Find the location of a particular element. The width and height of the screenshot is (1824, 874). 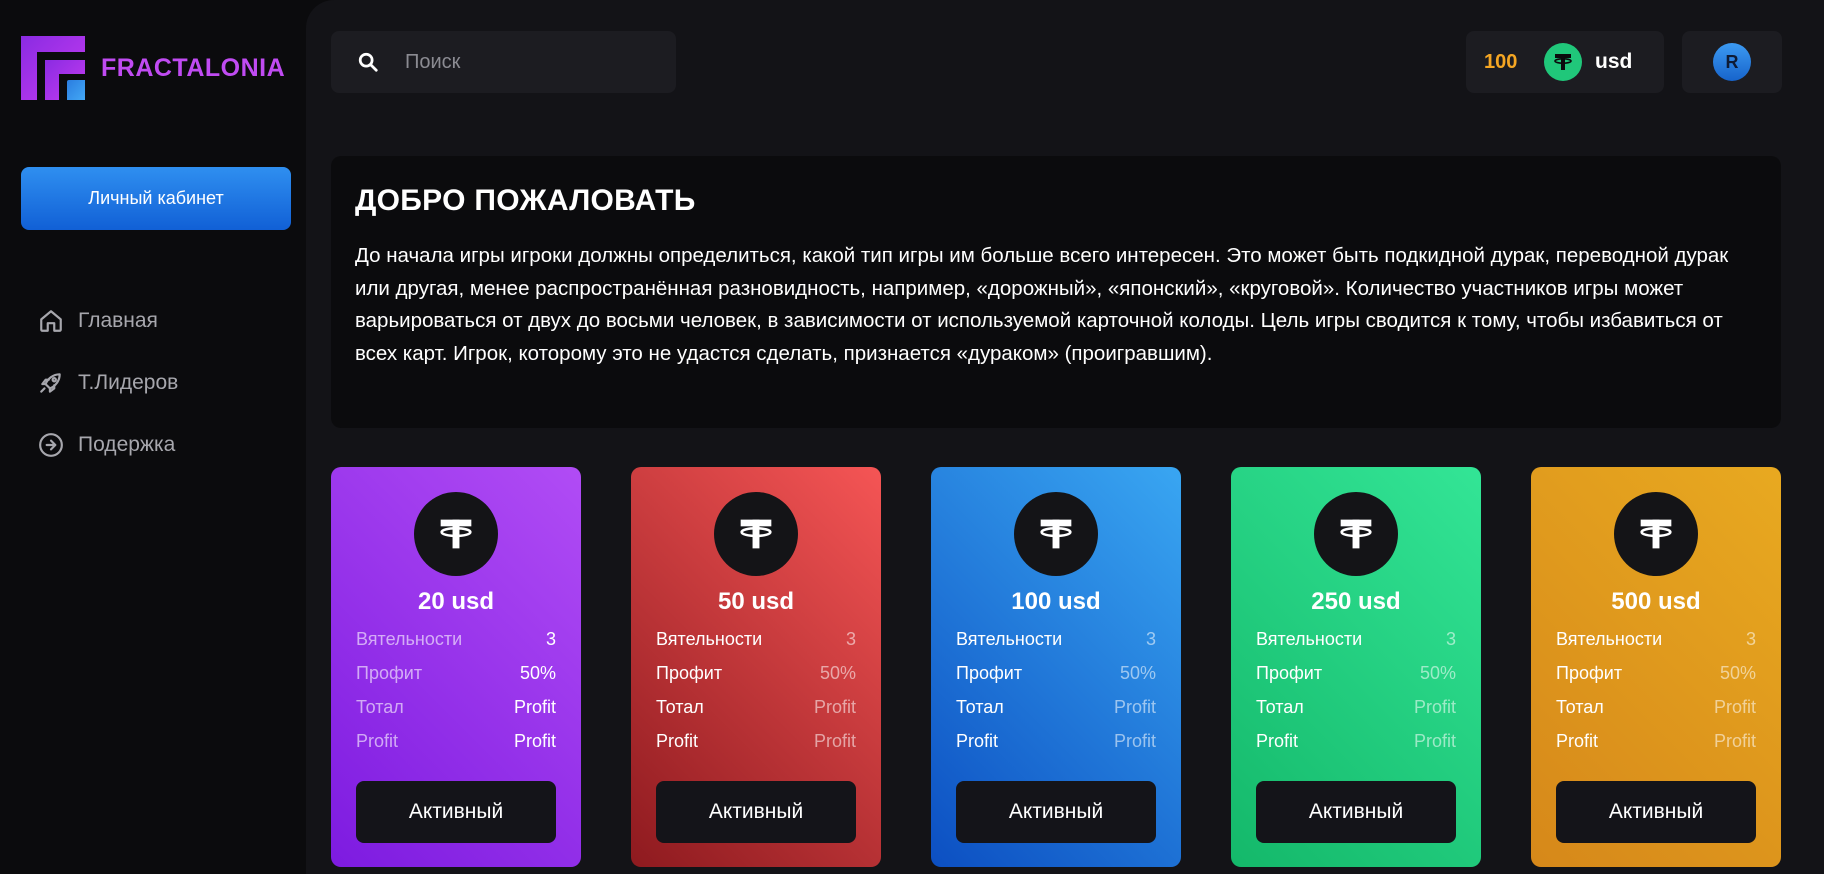

balance-widget: 100 usd is located at coordinates (1565, 62).